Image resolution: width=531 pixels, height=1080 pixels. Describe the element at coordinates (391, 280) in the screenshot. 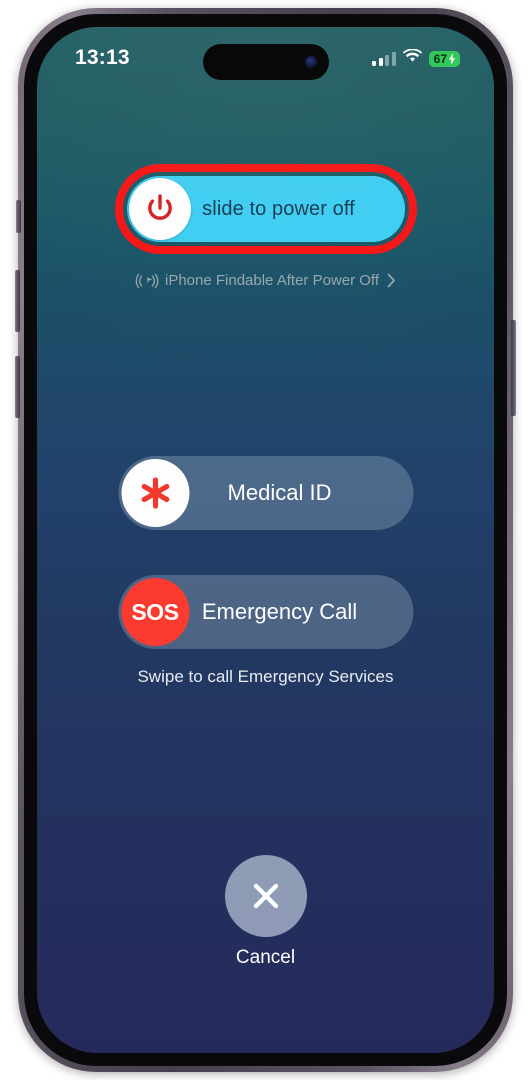

I see `chevron-right-icon` at that location.